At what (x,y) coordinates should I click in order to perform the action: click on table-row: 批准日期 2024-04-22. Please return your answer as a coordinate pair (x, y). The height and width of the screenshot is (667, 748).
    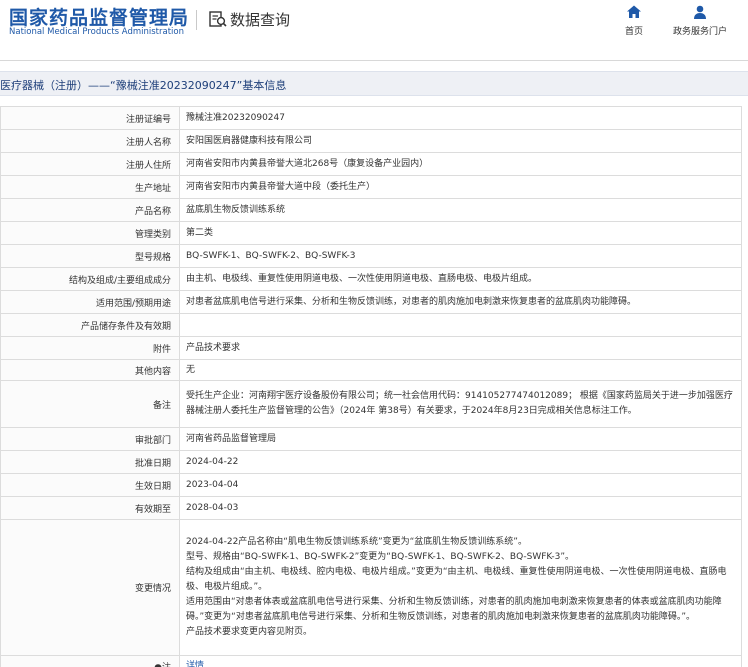
    Looking at the image, I should click on (371, 462).